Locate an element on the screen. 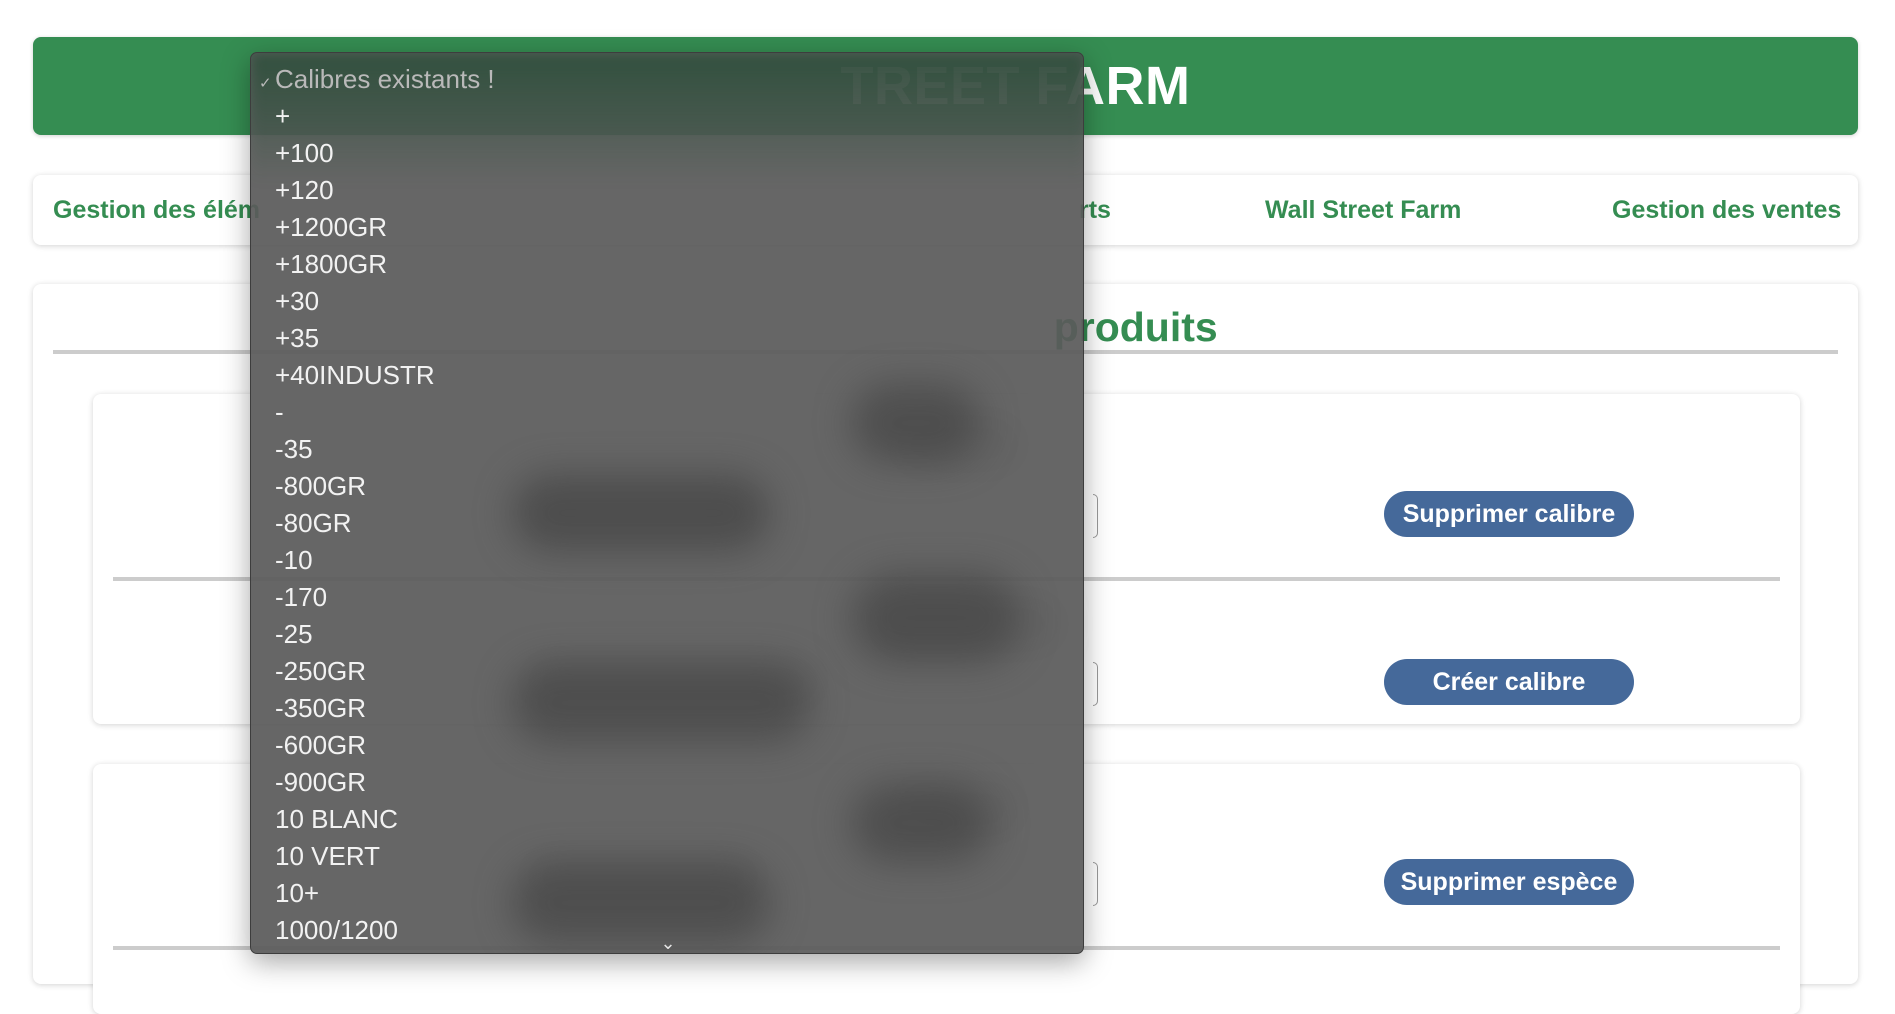 The width and height of the screenshot is (1895, 1014). dropdown-option: - is located at coordinates (667, 412).